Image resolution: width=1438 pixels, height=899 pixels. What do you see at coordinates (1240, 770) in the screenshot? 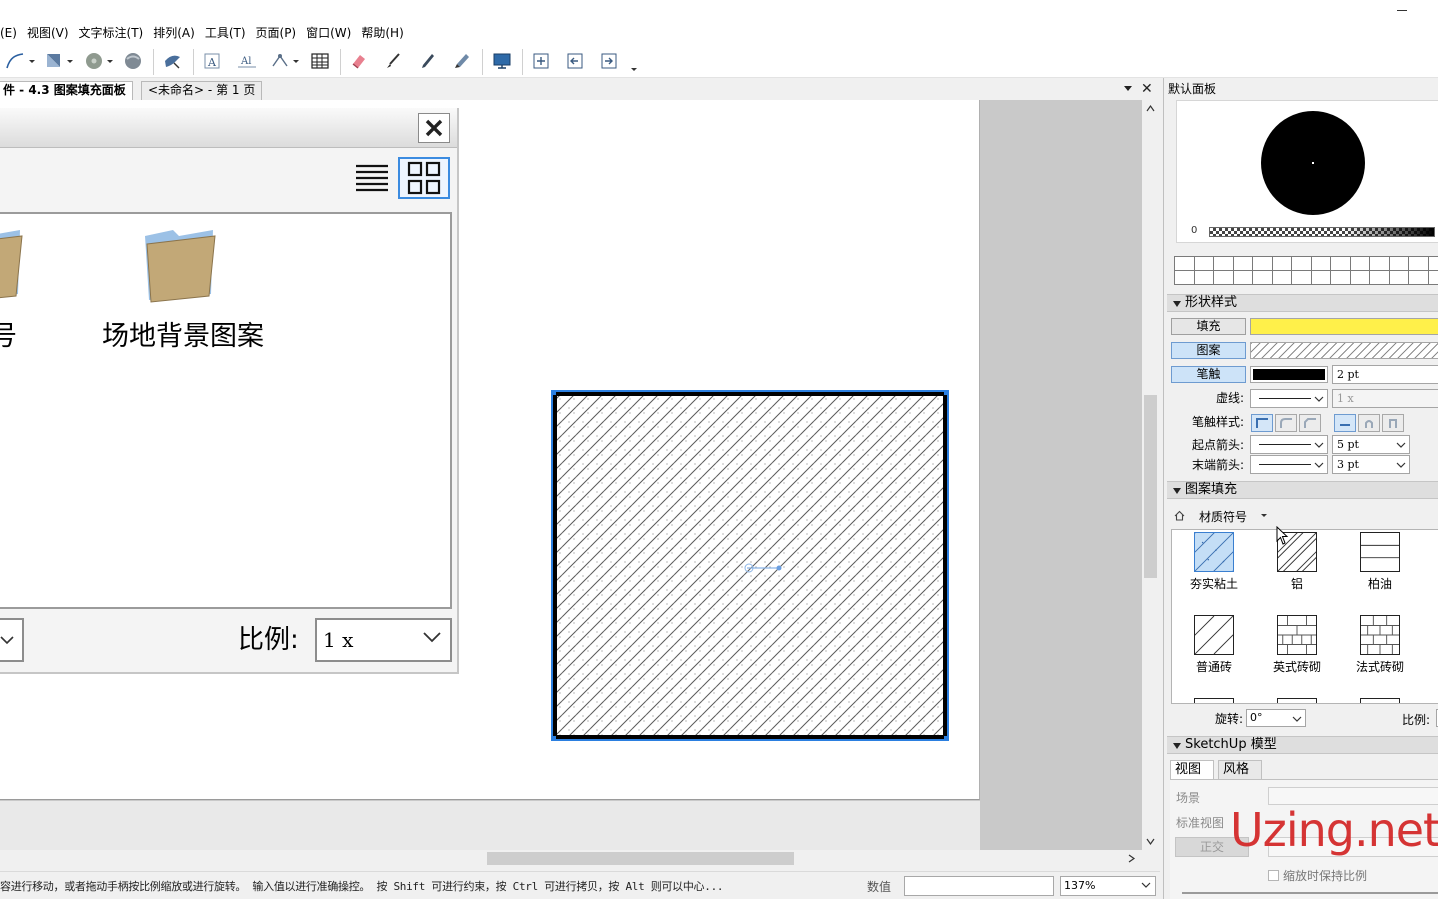
I see `tab-style: 风格` at bounding box center [1240, 770].